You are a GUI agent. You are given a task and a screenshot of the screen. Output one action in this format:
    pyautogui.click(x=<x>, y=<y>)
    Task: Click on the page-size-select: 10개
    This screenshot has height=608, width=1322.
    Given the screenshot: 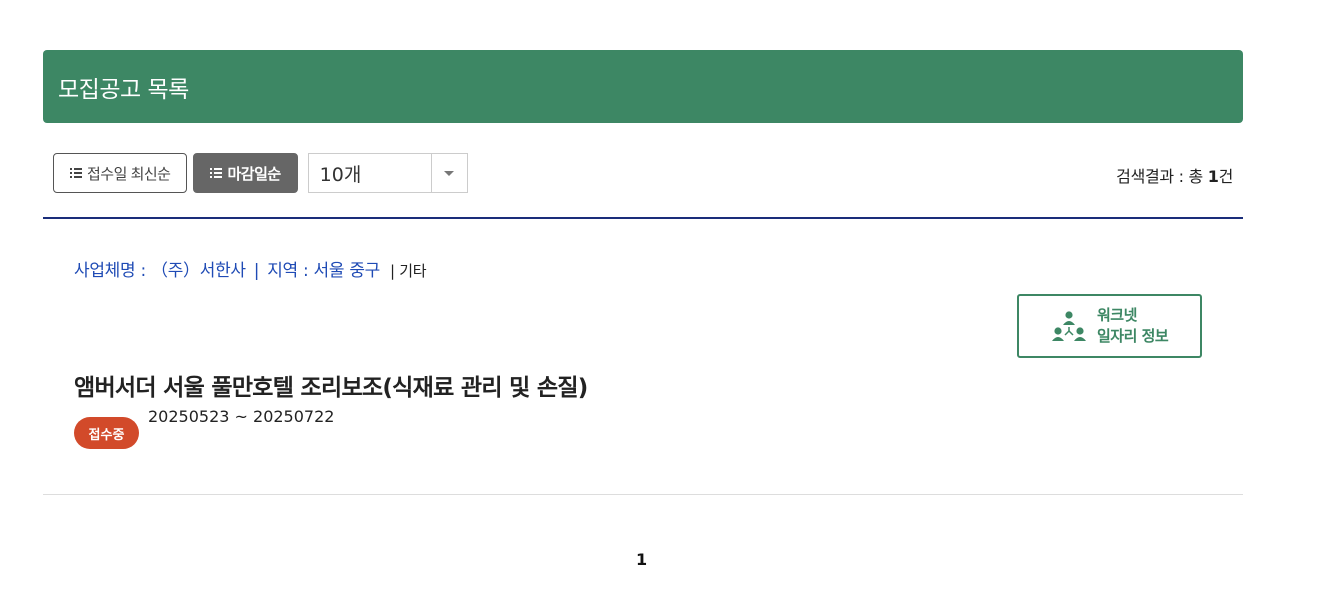 What is the action you would take?
    pyautogui.click(x=387, y=173)
    